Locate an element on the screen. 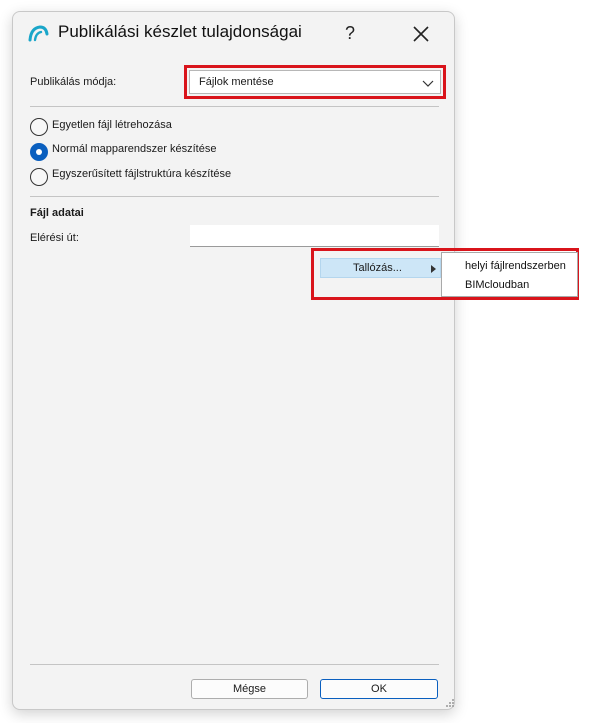 Image resolution: width=592 pixels, height=723 pixels. publish-mode-dropdown: Fájlok mentése is located at coordinates (315, 82).